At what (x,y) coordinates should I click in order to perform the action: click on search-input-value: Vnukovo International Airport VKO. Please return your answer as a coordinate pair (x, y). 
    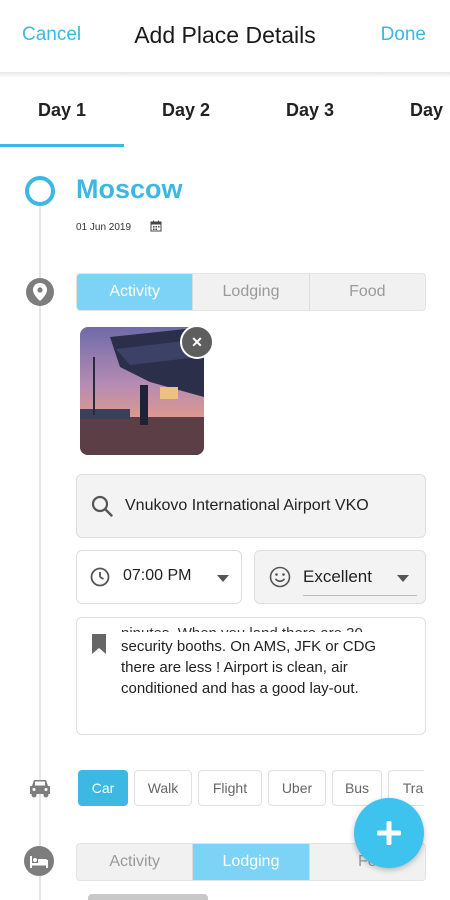
    Looking at the image, I should click on (247, 505).